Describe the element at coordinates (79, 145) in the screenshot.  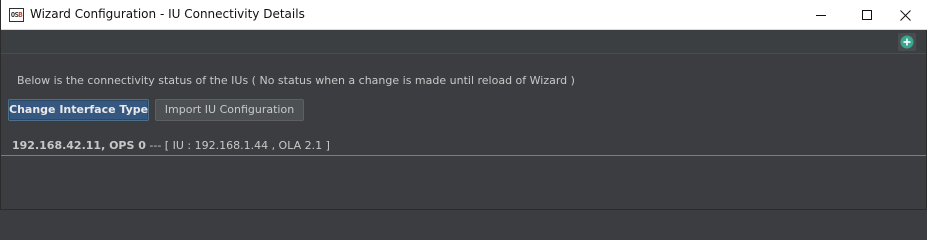
I see `host-label: 192.168.42.11, OPS 0` at that location.